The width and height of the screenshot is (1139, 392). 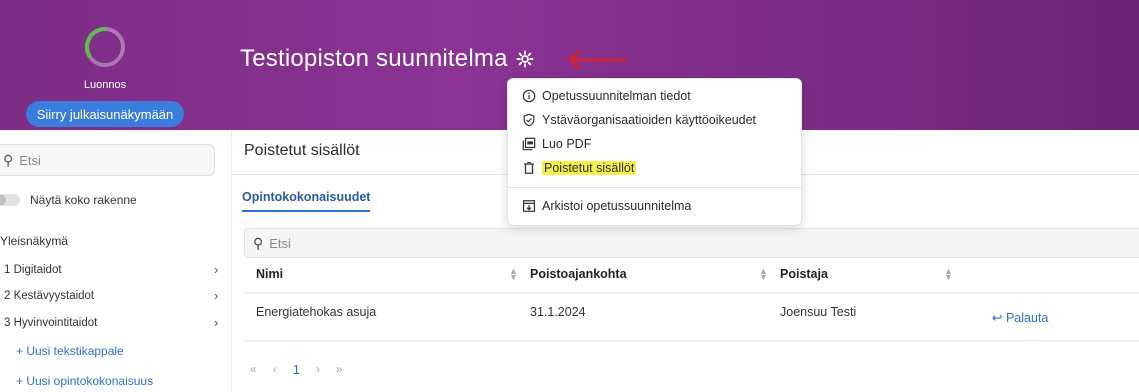 What do you see at coordinates (275, 369) in the screenshot?
I see `prev-page-button: ‹` at bounding box center [275, 369].